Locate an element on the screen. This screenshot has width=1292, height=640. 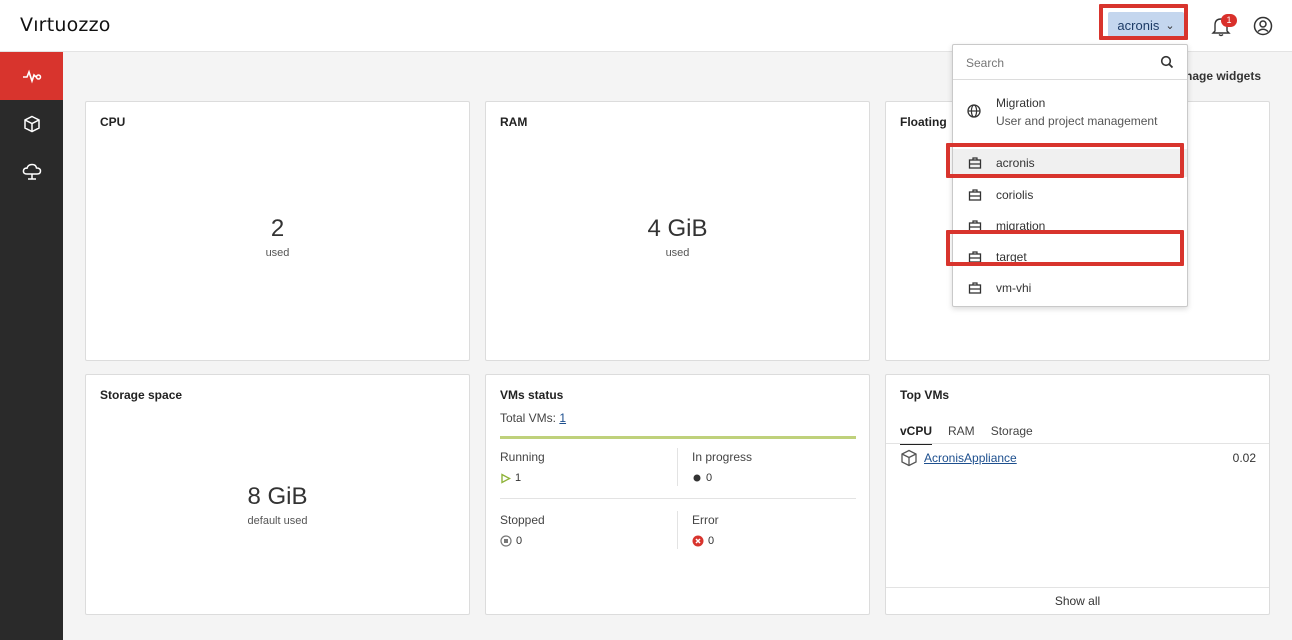
storage-value: 8 GiB is located at coordinates (277, 496).